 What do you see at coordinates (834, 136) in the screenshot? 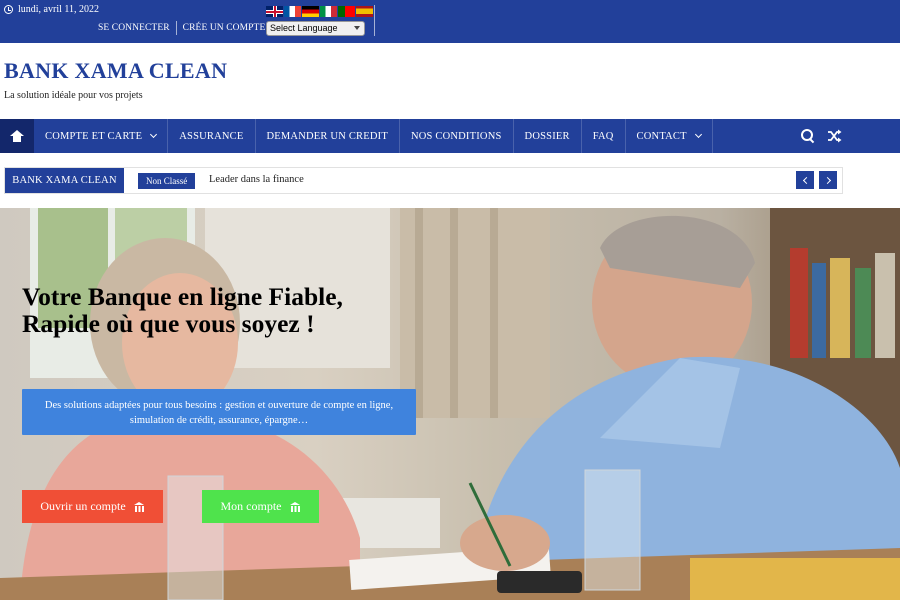
I see `shuffle-icon` at bounding box center [834, 136].